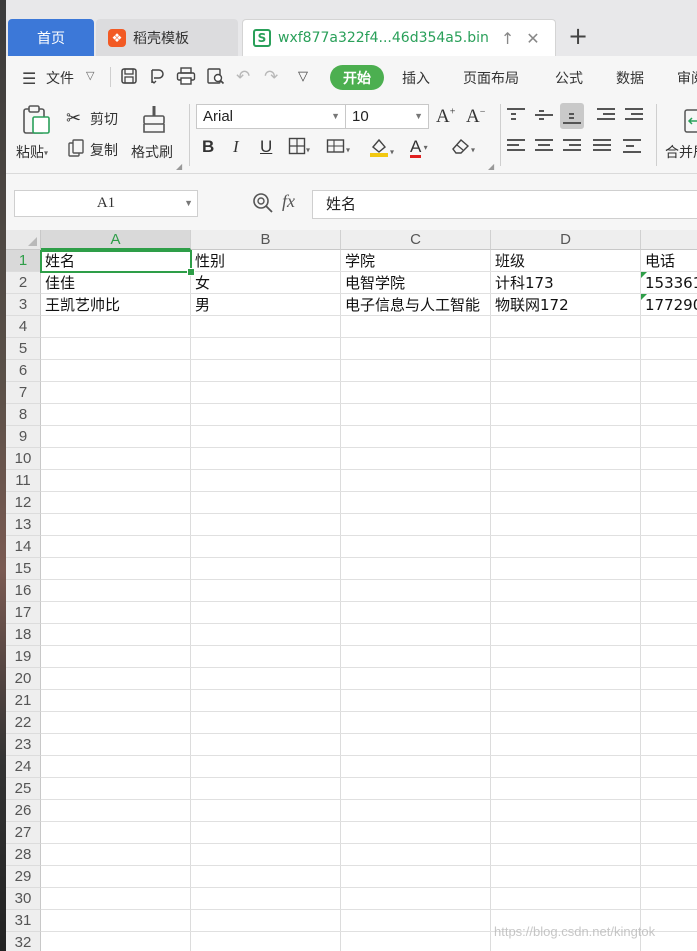 Image resolution: width=697 pixels, height=951 pixels. What do you see at coordinates (415, 283) in the screenshot?
I see `table-cell: 电智学院` at bounding box center [415, 283].